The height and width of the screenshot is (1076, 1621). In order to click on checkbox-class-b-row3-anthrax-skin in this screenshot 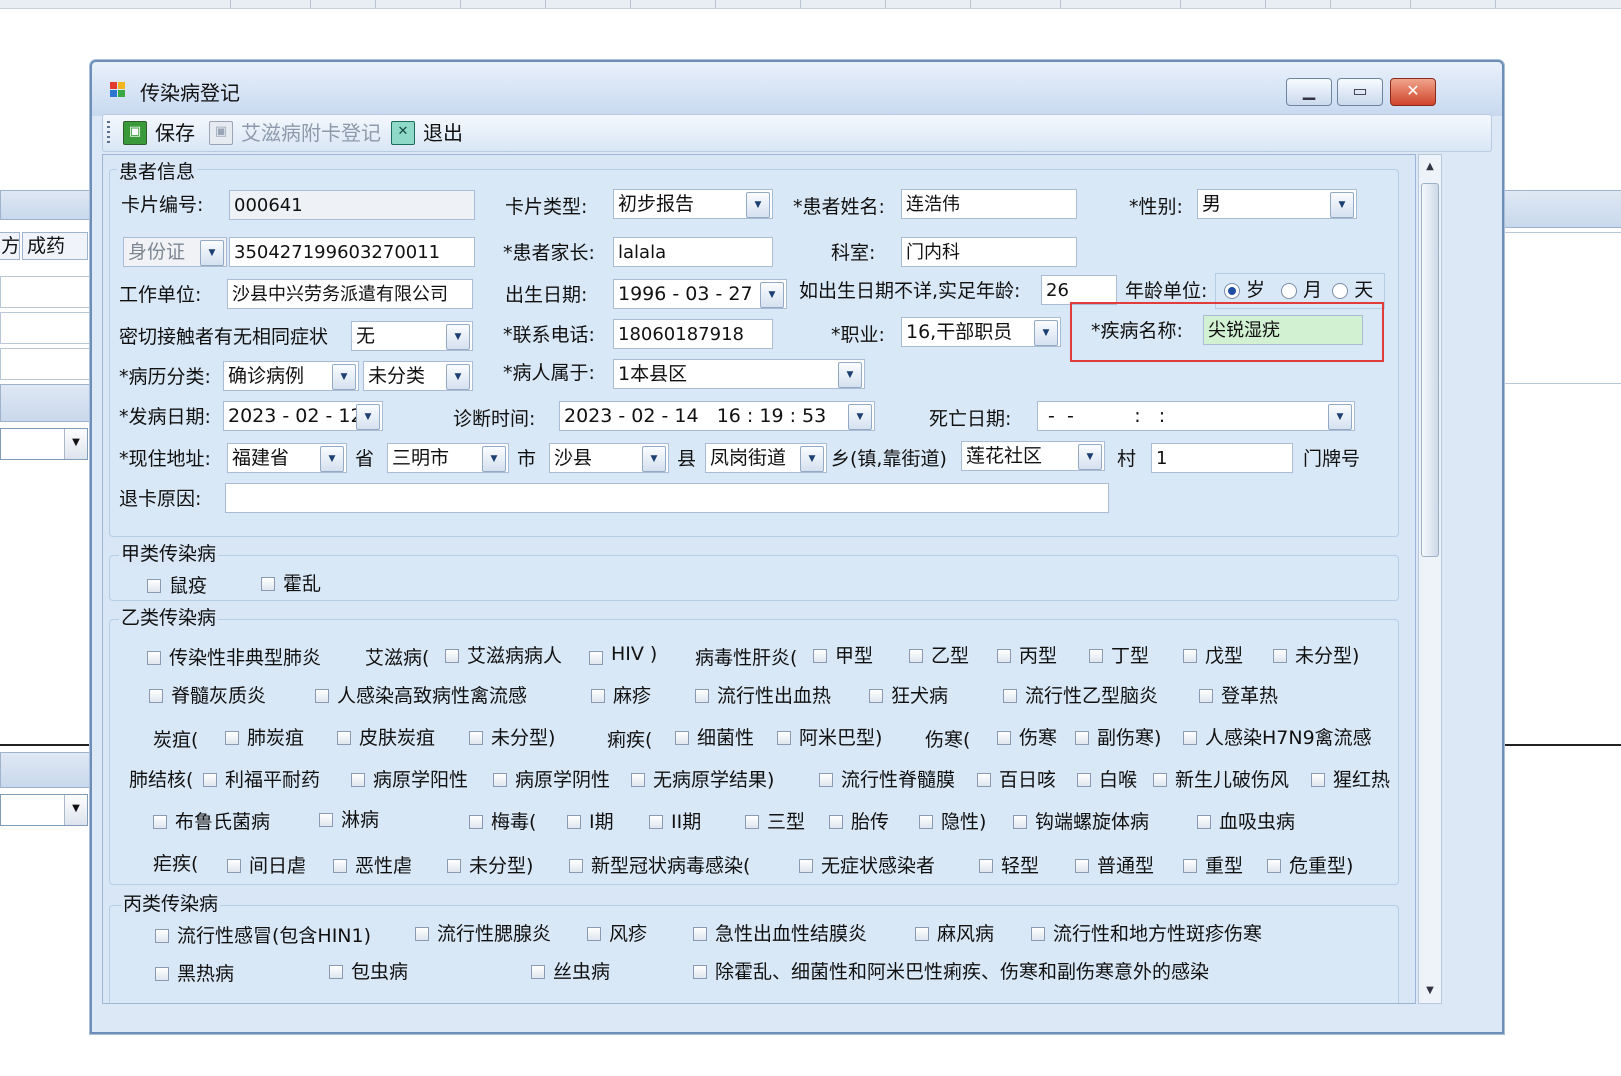, I will do `click(344, 738)`.